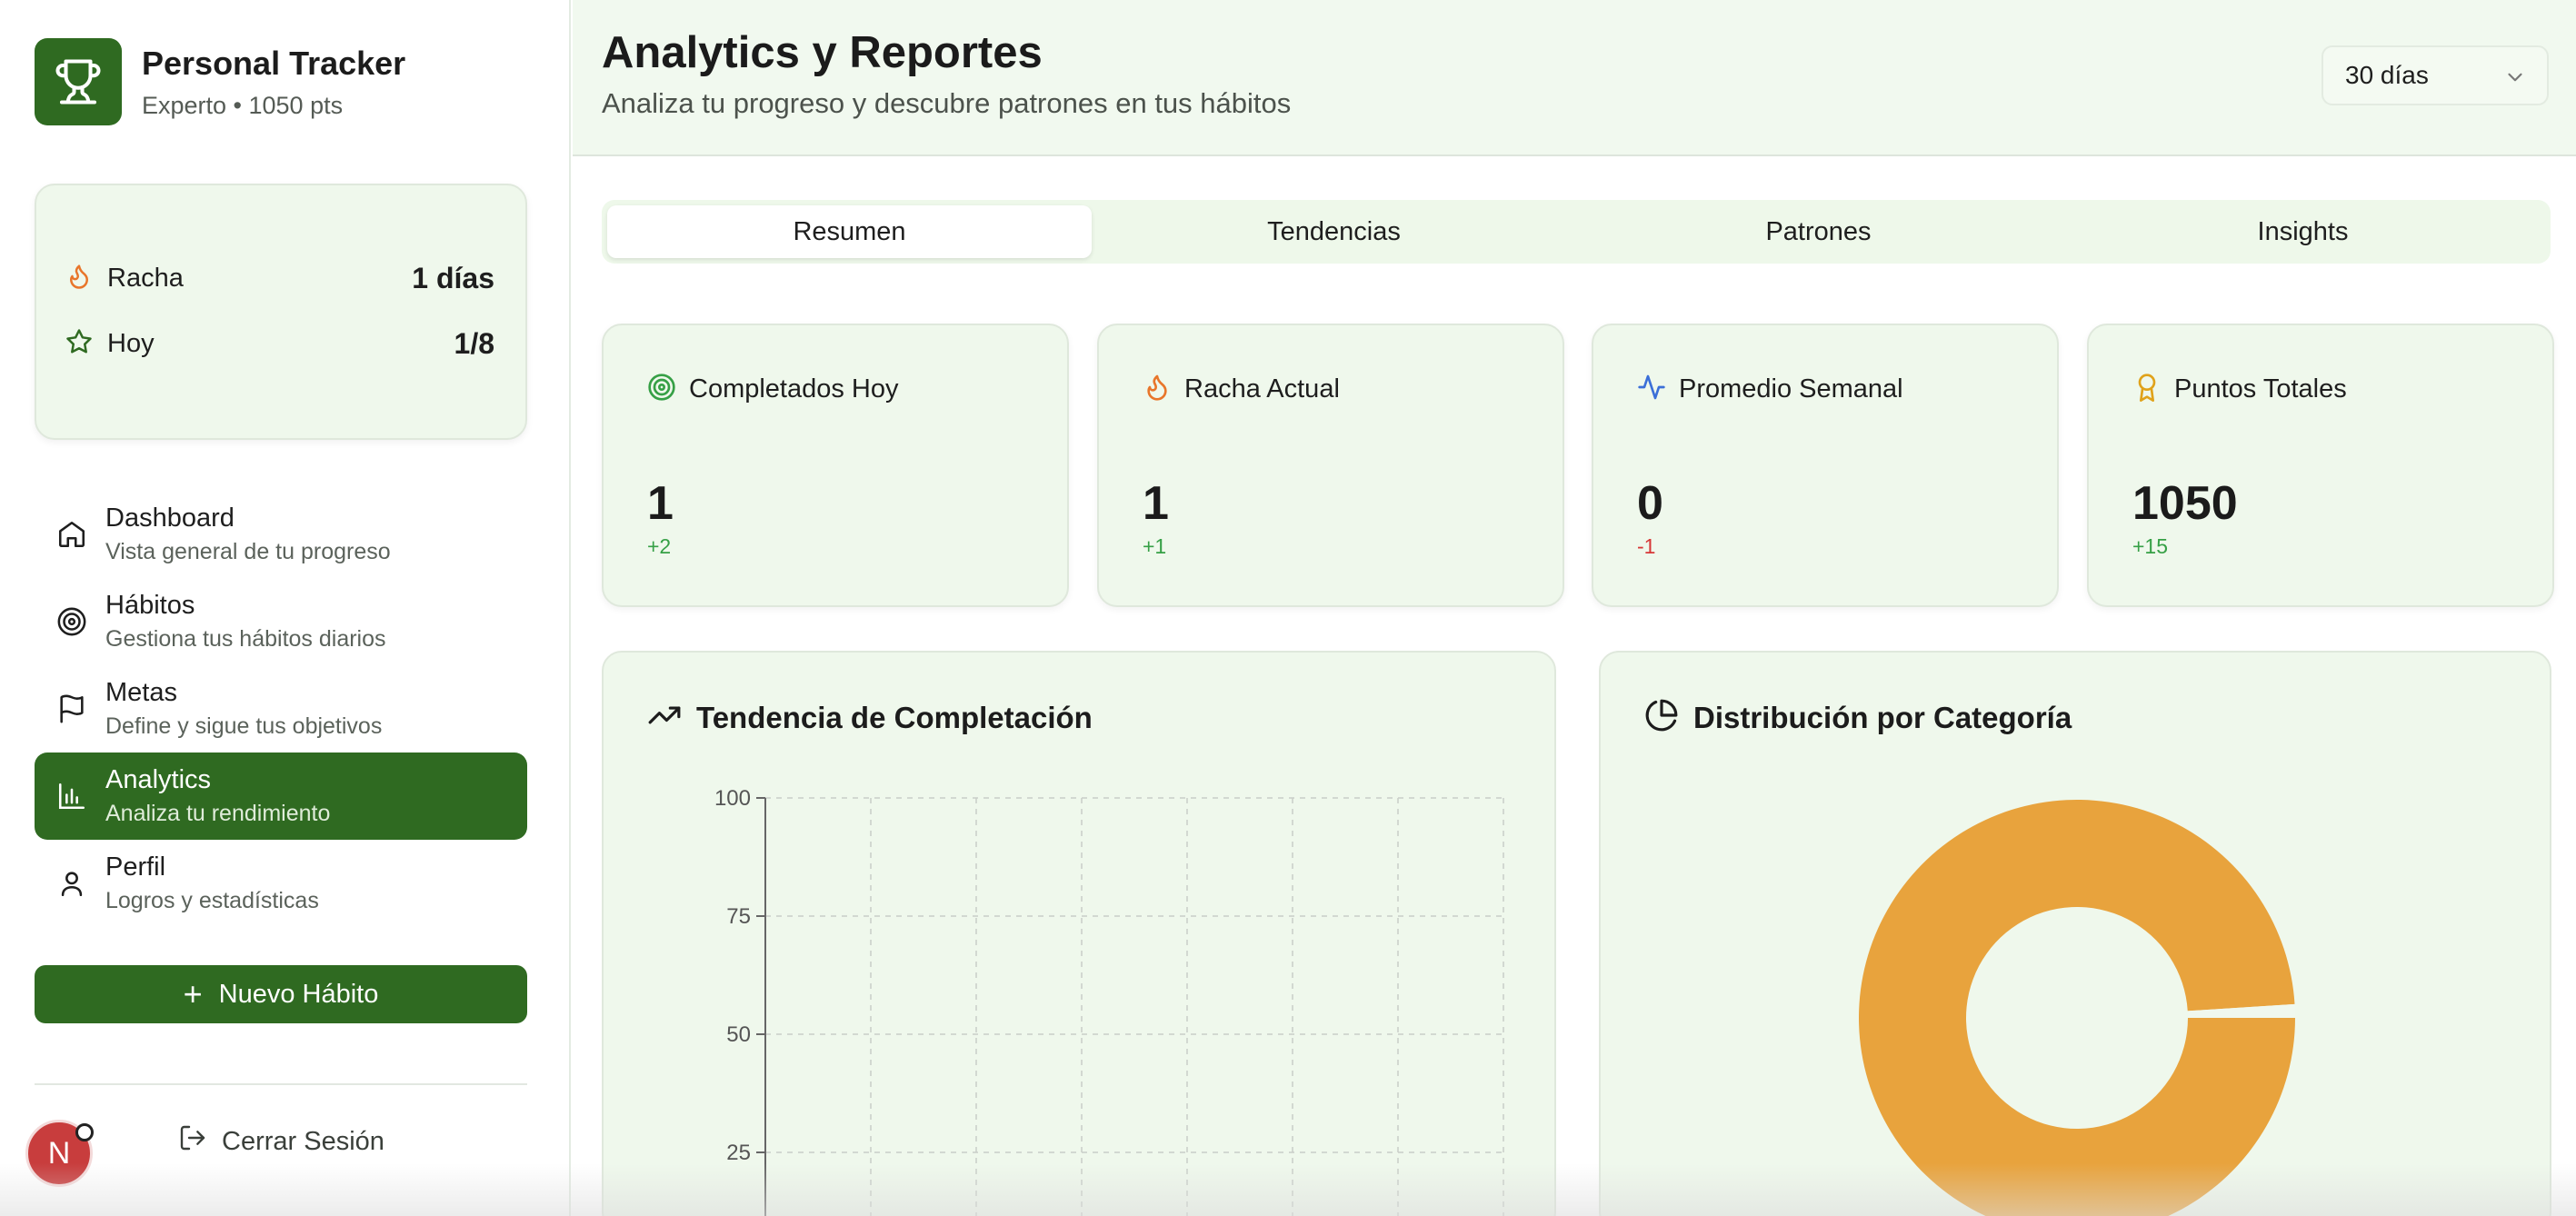 This screenshot has width=2576, height=1216. What do you see at coordinates (192, 1141) in the screenshot?
I see `logout-icon` at bounding box center [192, 1141].